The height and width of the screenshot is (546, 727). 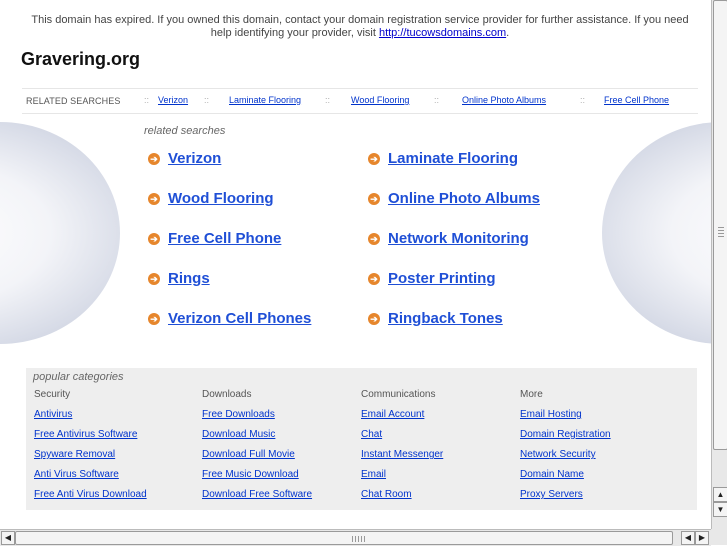 What do you see at coordinates (227, 394) in the screenshot?
I see `category-header: Downloads` at bounding box center [227, 394].